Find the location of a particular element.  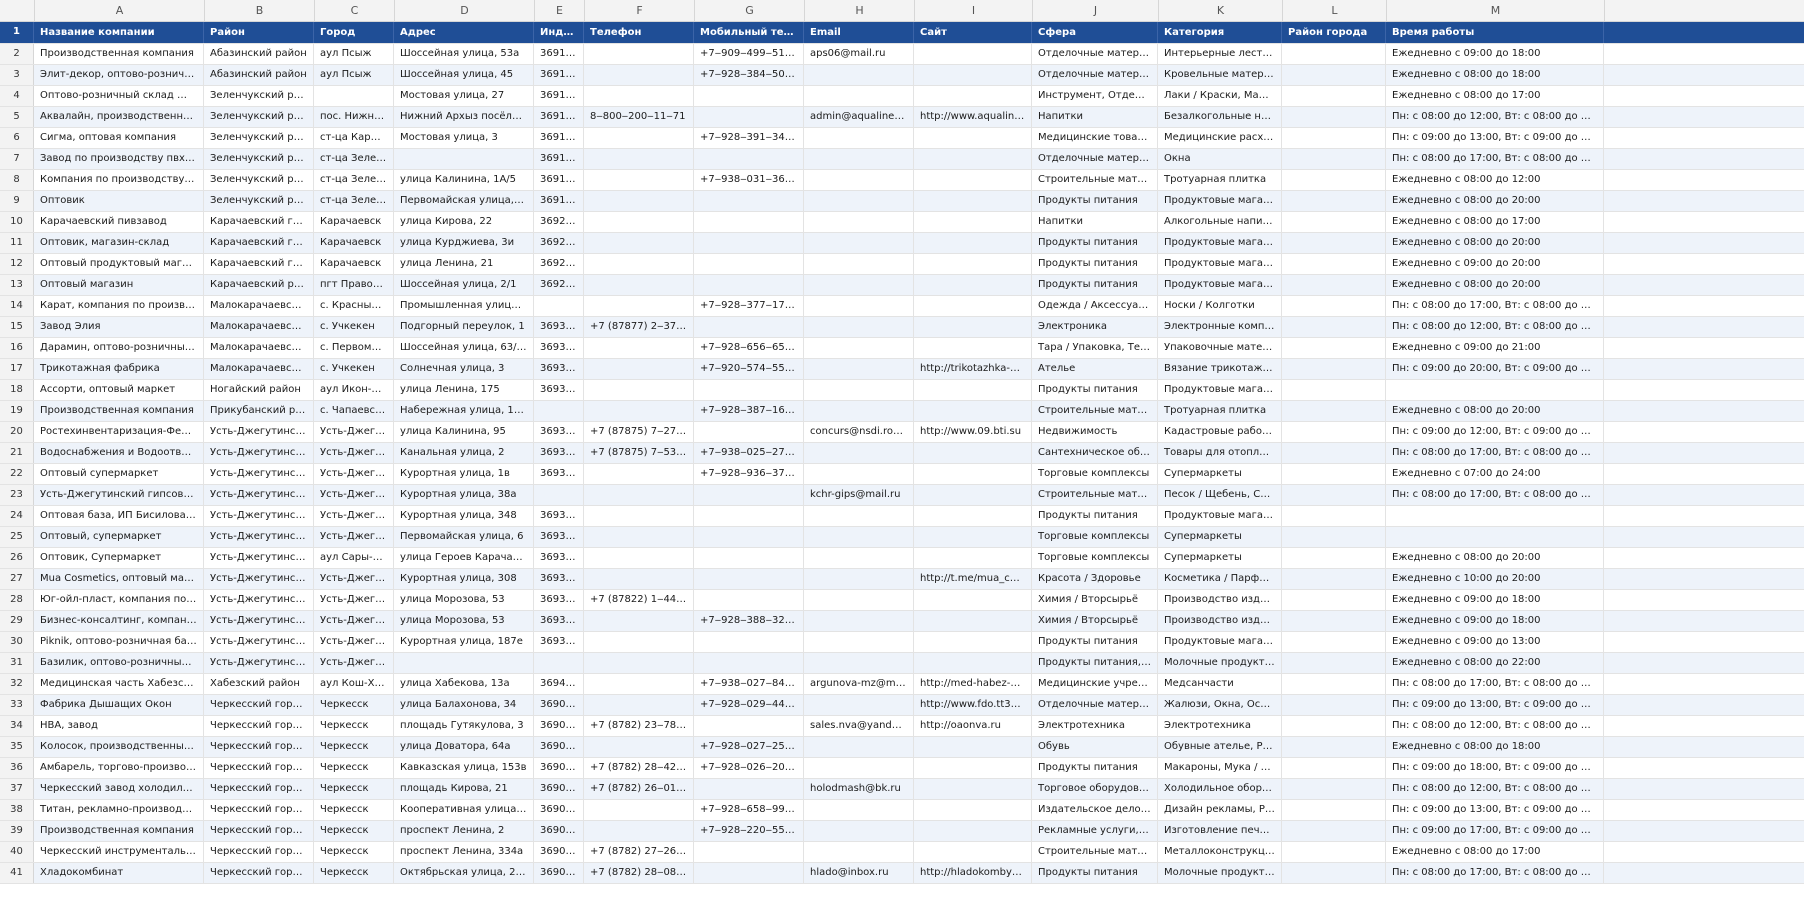

cell-category: Супермаркеты is located at coordinates (1220, 474).